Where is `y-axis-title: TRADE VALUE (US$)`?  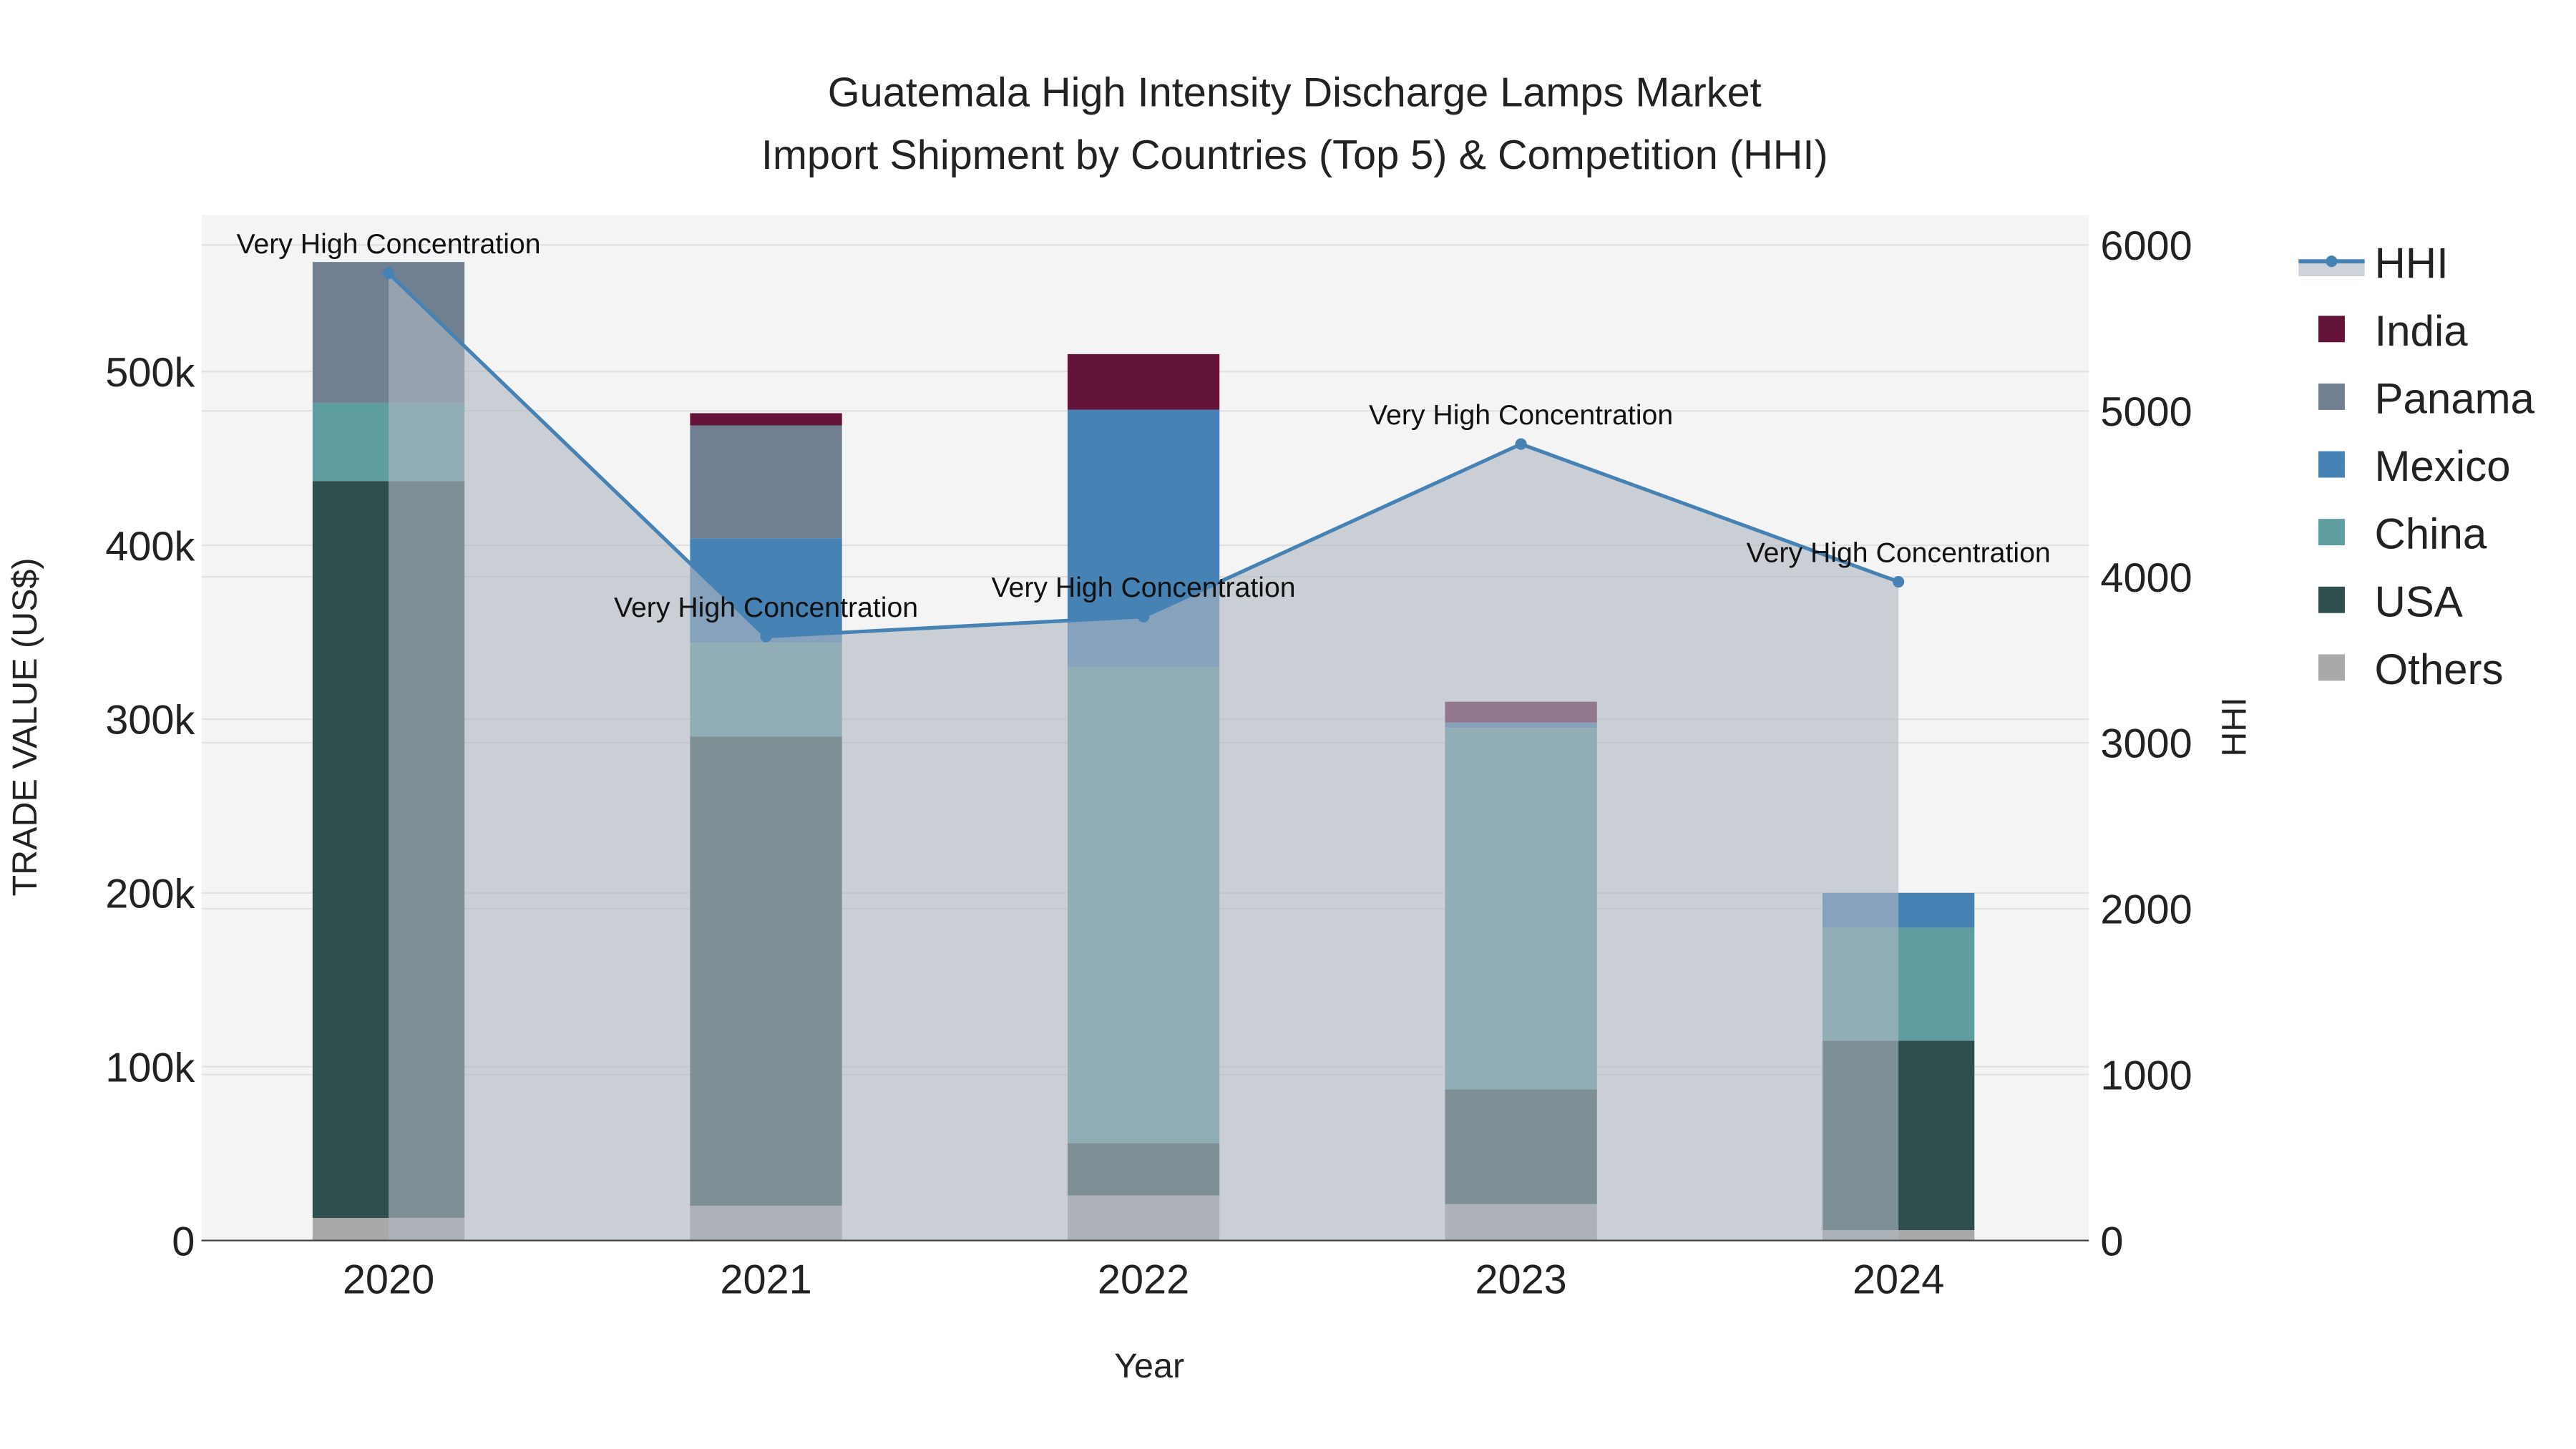 y-axis-title: TRADE VALUE (US$) is located at coordinates (25, 726).